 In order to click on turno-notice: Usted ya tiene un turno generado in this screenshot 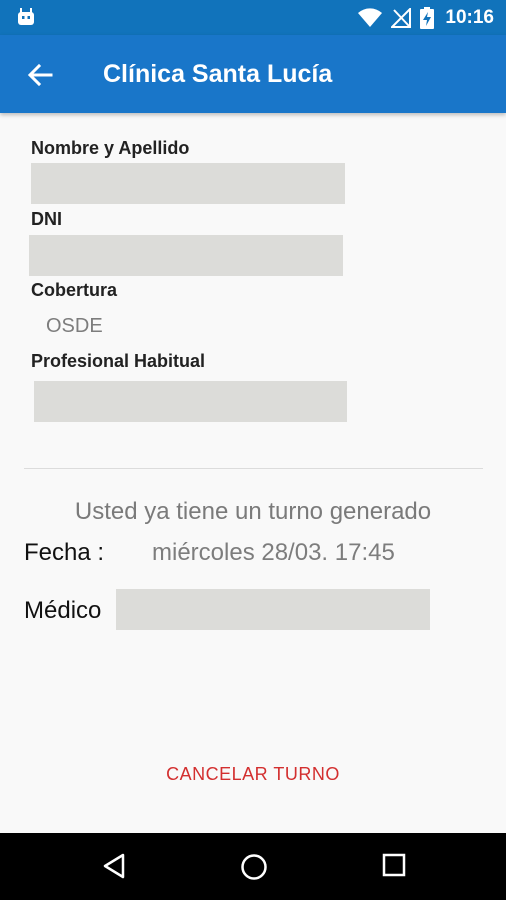, I will do `click(253, 511)`.